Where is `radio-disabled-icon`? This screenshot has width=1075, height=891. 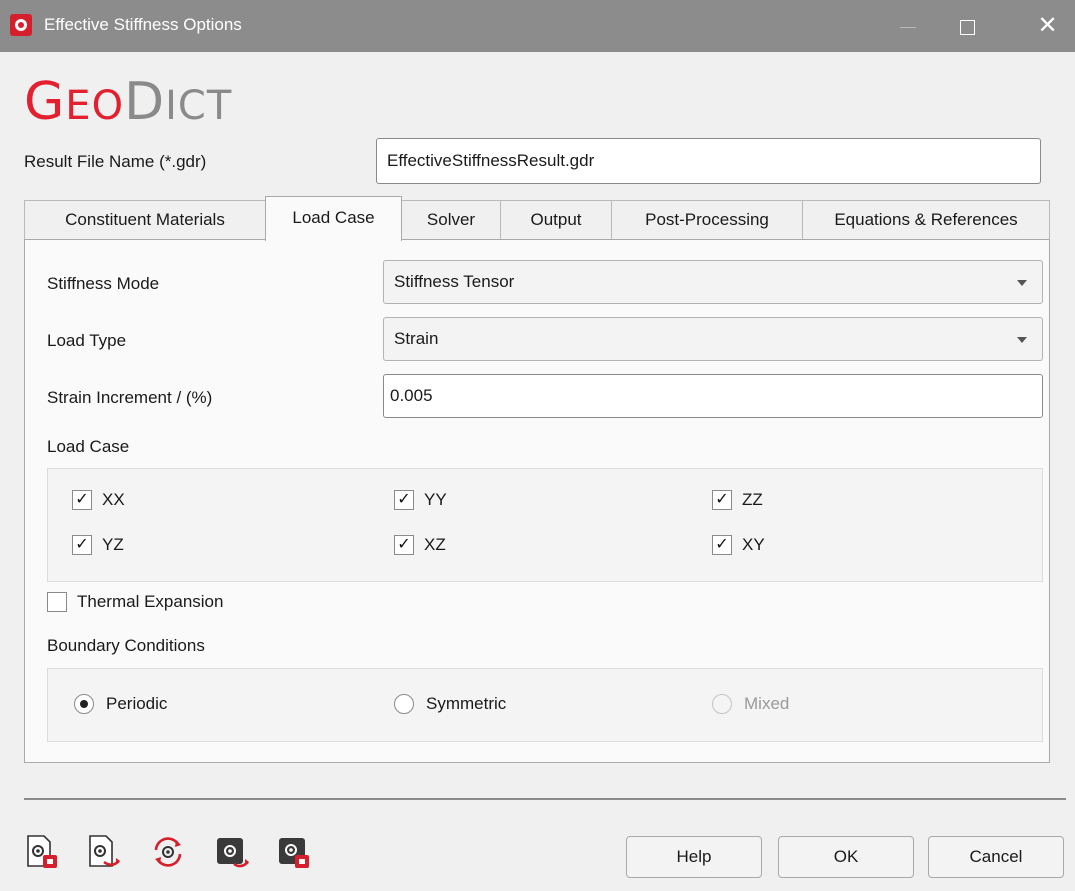
radio-disabled-icon is located at coordinates (722, 704).